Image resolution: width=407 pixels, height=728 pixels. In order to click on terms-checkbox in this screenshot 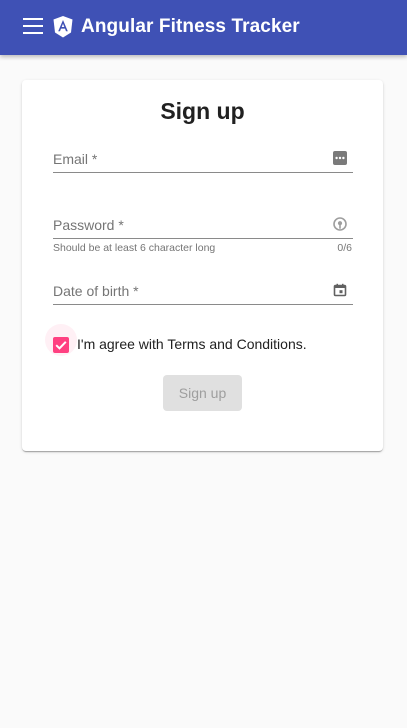, I will do `click(61, 345)`.